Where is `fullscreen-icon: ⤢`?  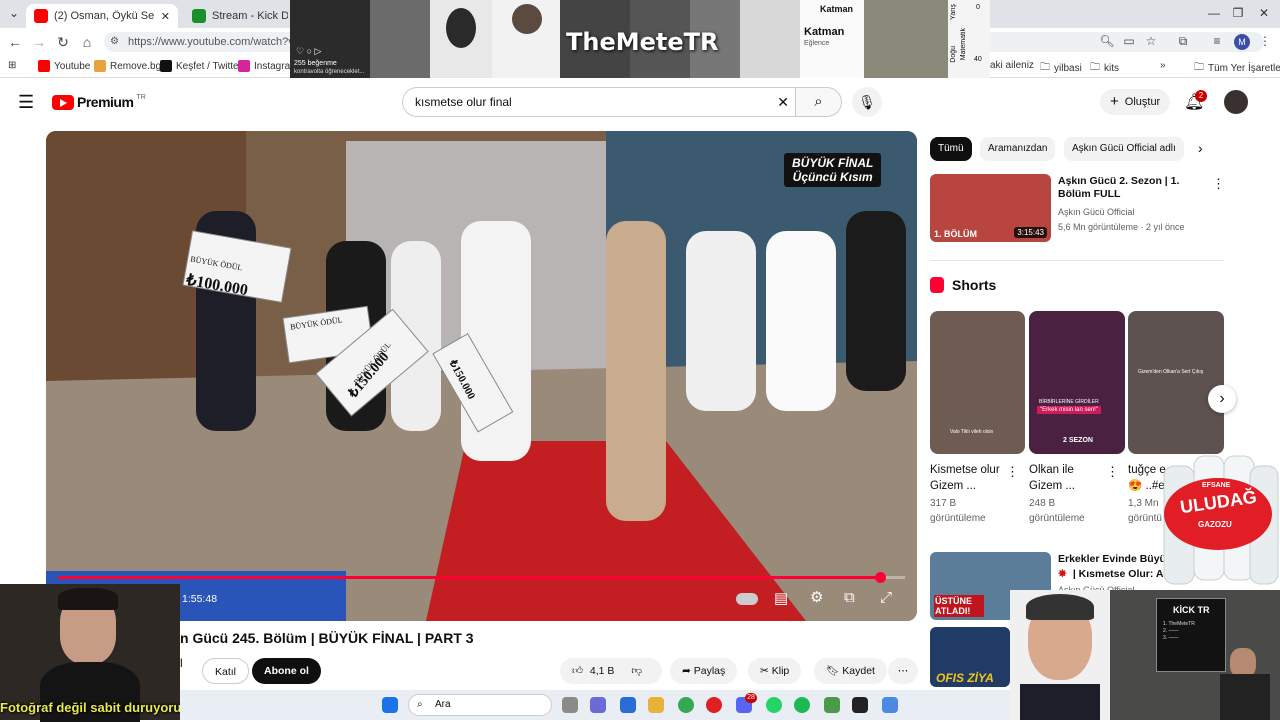
fullscreen-icon: ⤢ is located at coordinates (886, 597).